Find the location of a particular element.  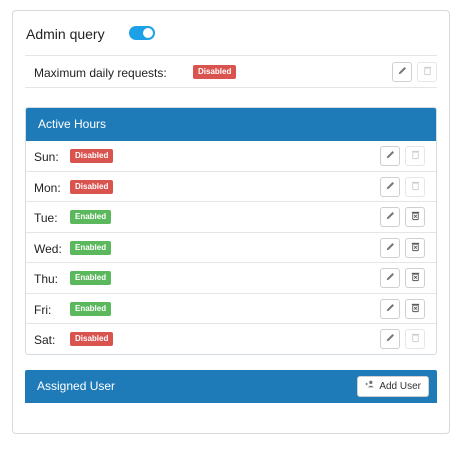

admin-query-toggle is located at coordinates (142, 33).